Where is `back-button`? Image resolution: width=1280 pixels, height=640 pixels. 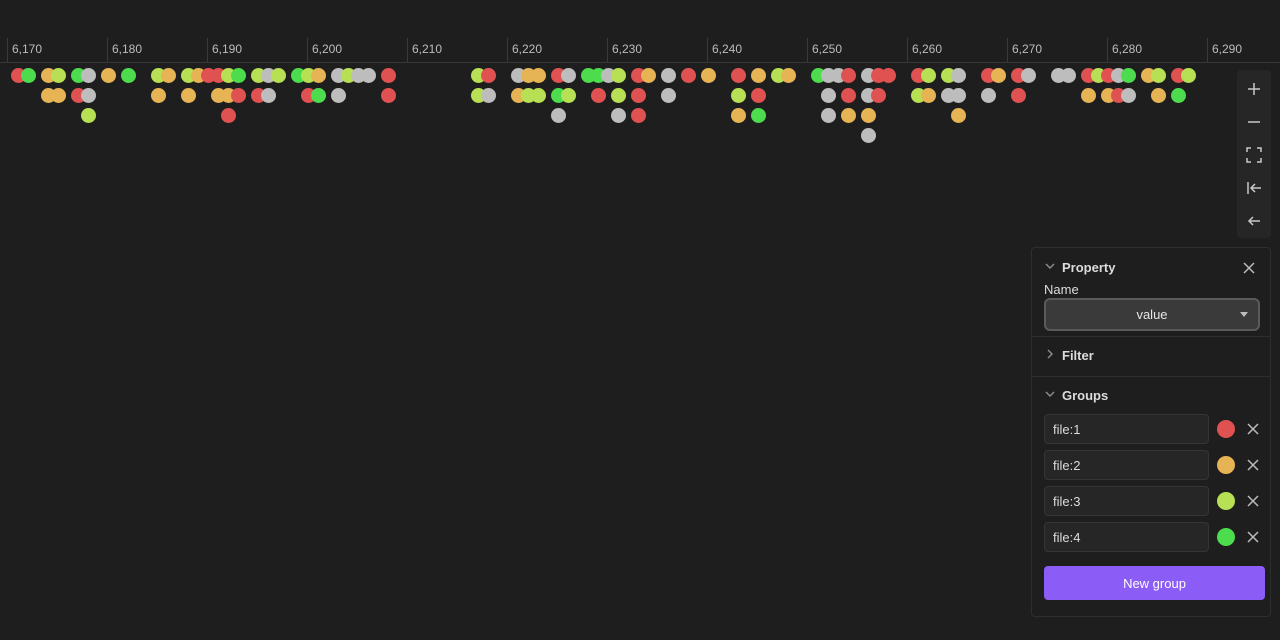 back-button is located at coordinates (1254, 220).